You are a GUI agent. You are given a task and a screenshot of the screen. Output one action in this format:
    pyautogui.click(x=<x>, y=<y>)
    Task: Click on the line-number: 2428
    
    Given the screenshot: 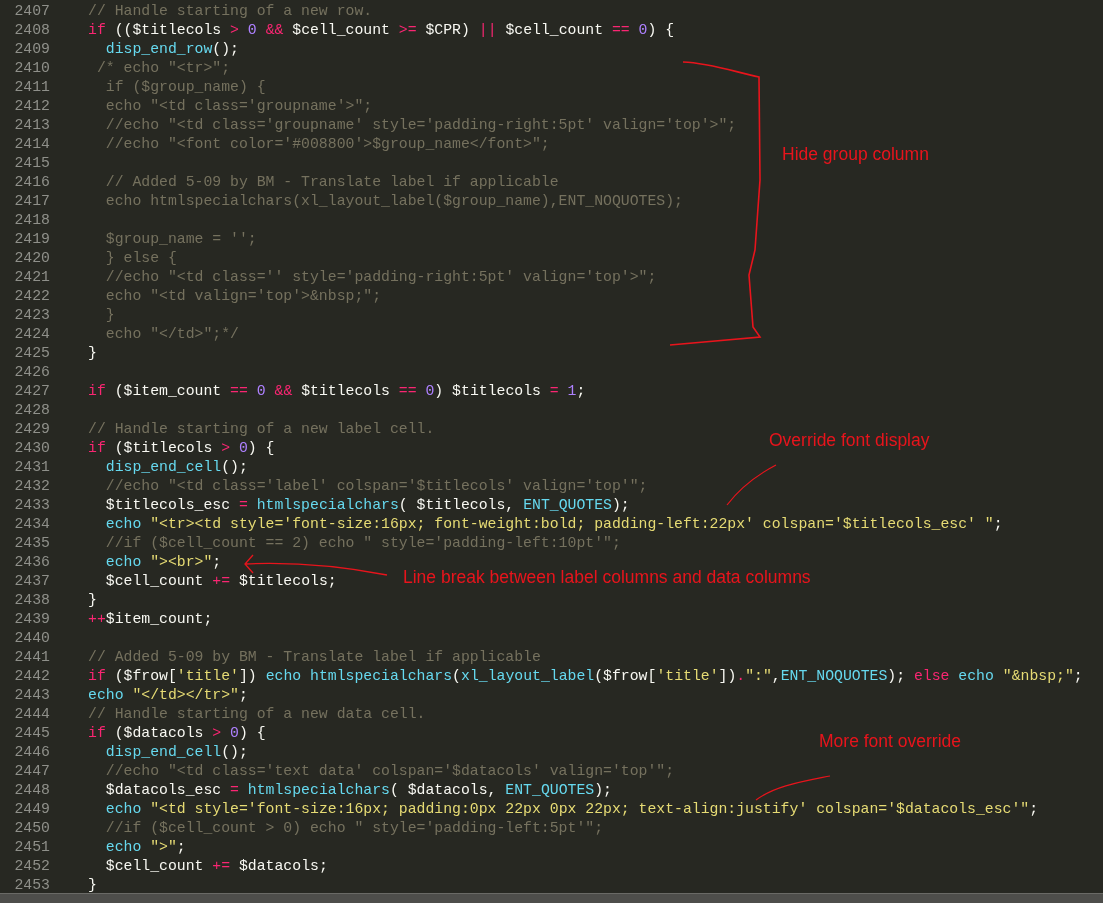 What is the action you would take?
    pyautogui.click(x=31, y=410)
    